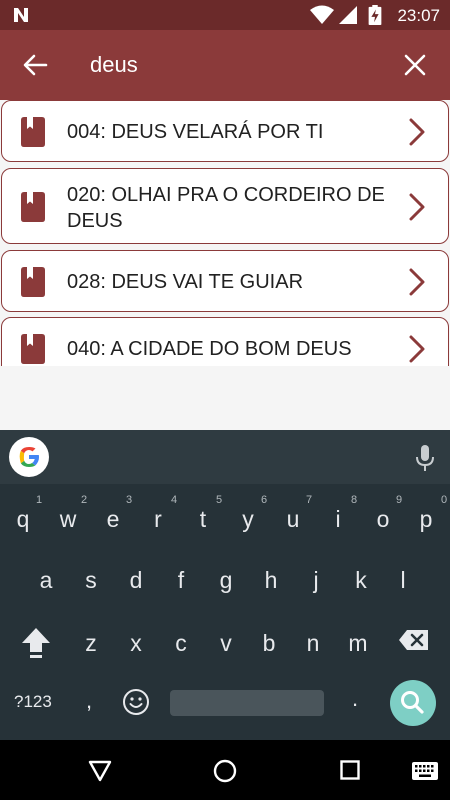 This screenshot has height=800, width=450. Describe the element at coordinates (23, 519) in the screenshot. I see `key-q: q` at that location.